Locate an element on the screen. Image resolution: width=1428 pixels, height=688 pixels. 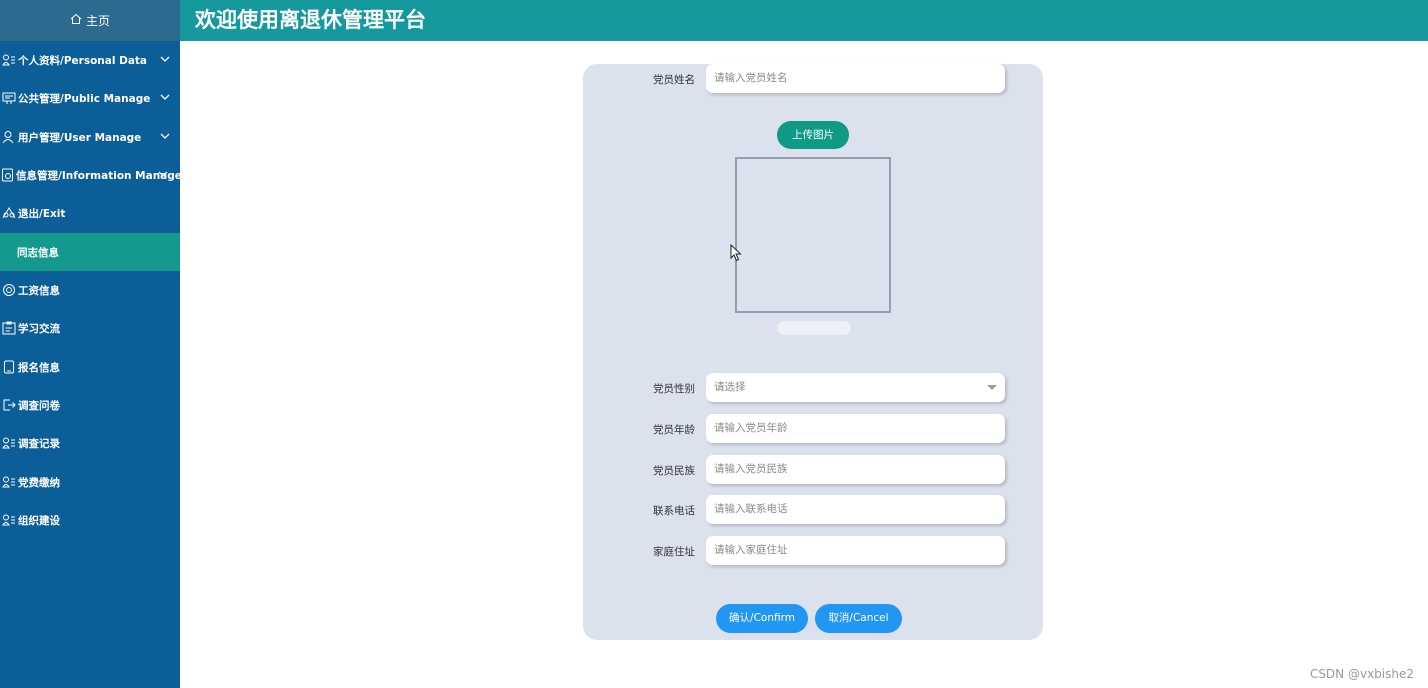
phone-label: 联系电话 is located at coordinates (674, 511).